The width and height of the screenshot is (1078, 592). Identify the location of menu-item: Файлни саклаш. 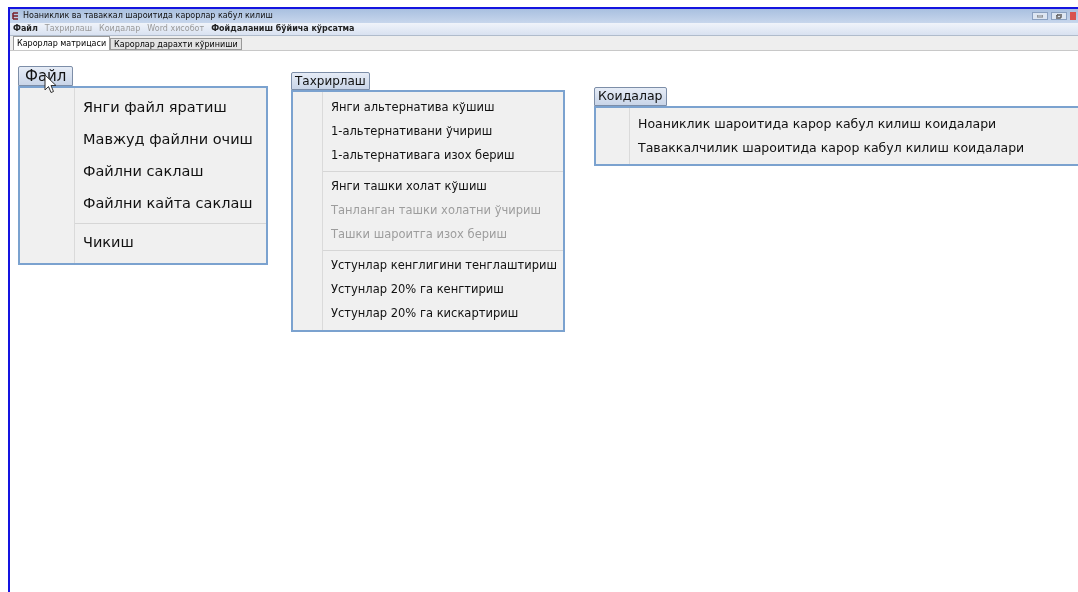
(143, 172).